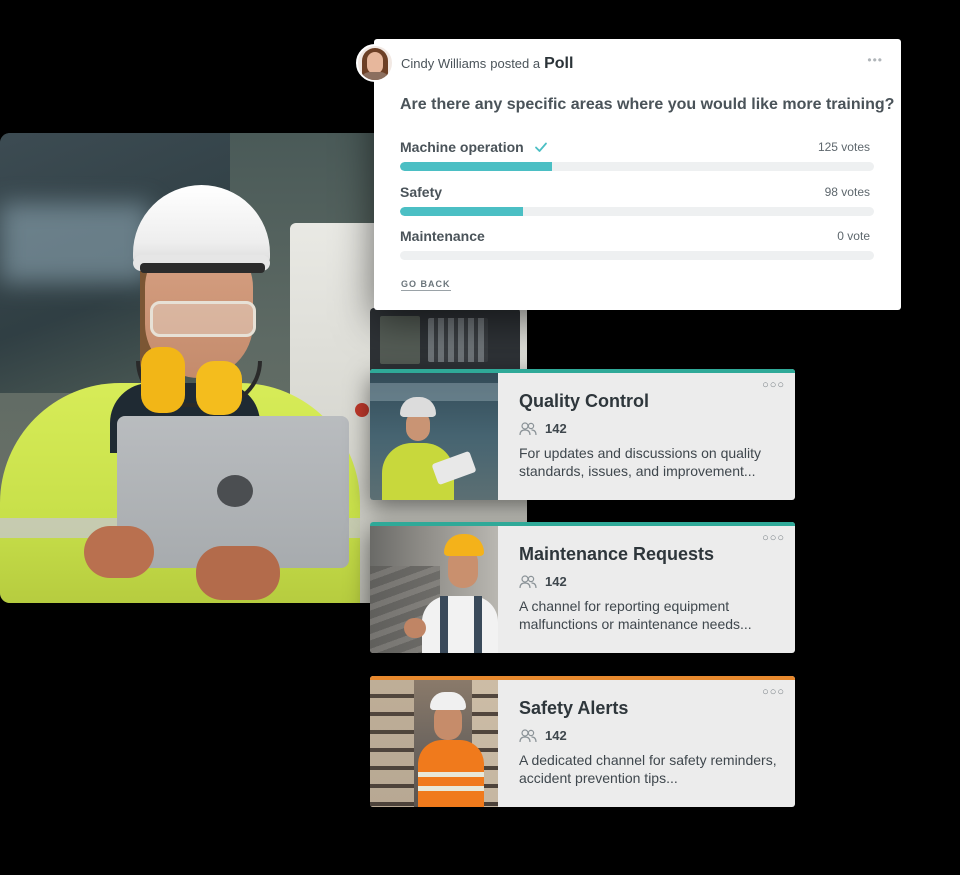  Describe the element at coordinates (559, 63) in the screenshot. I see `poll-type-label: Poll` at that location.